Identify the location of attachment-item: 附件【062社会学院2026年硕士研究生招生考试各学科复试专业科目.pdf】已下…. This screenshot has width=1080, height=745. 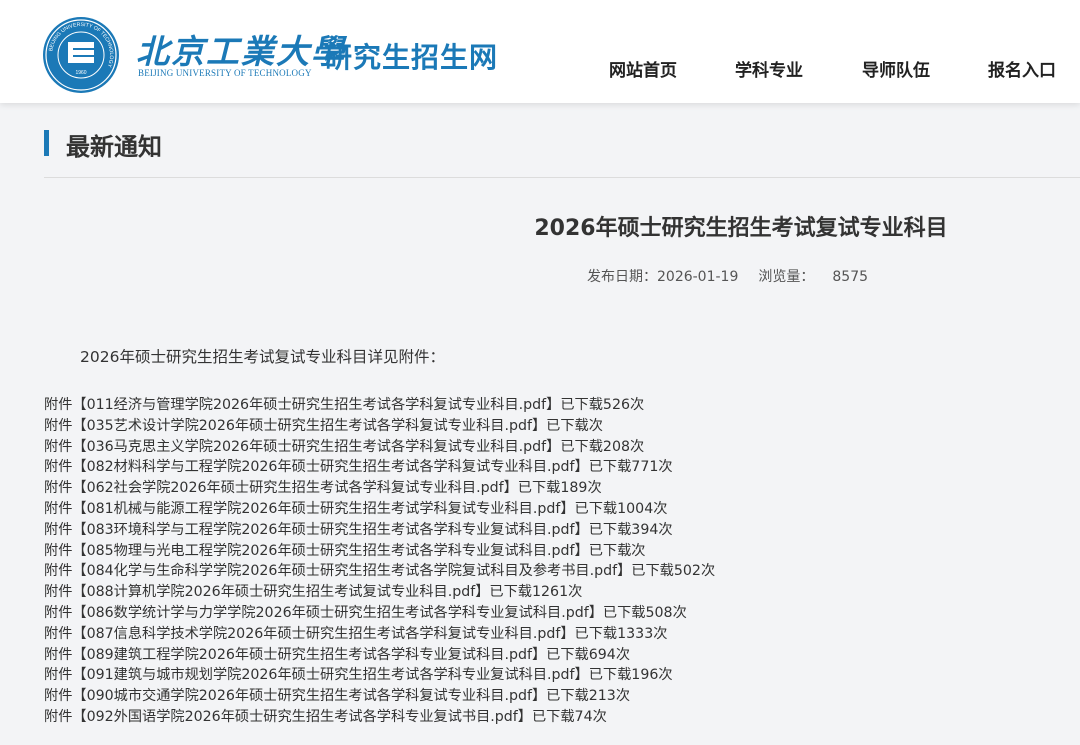
(379, 488).